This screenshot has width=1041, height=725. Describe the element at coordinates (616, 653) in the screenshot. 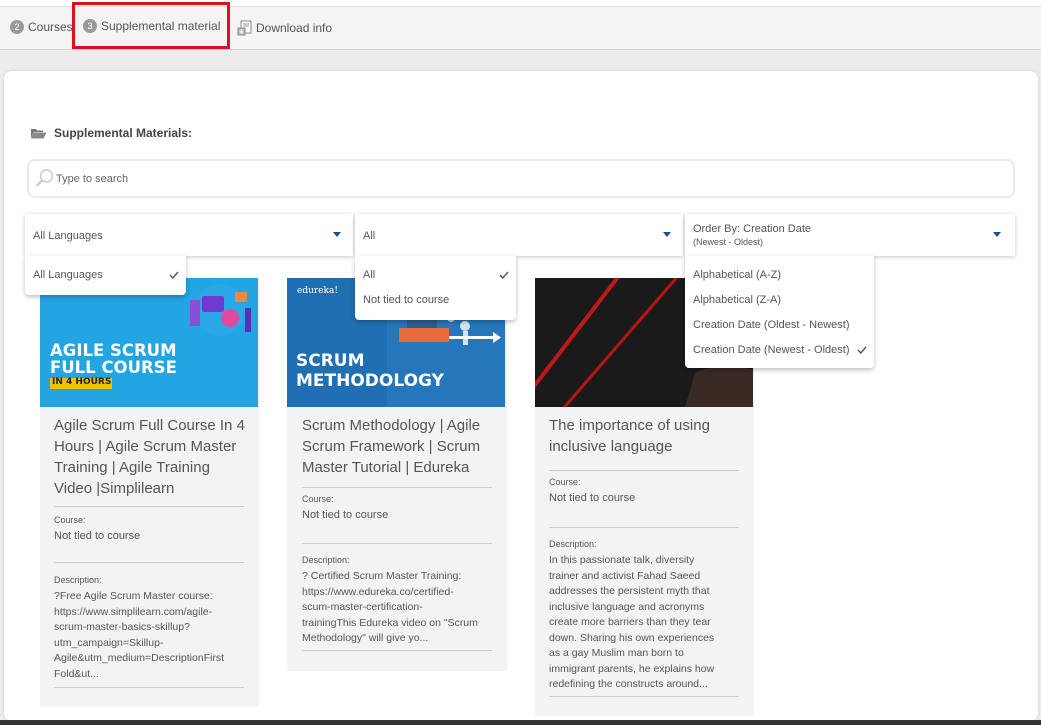

I see `description-line: as a gay Muslim man born to` at that location.